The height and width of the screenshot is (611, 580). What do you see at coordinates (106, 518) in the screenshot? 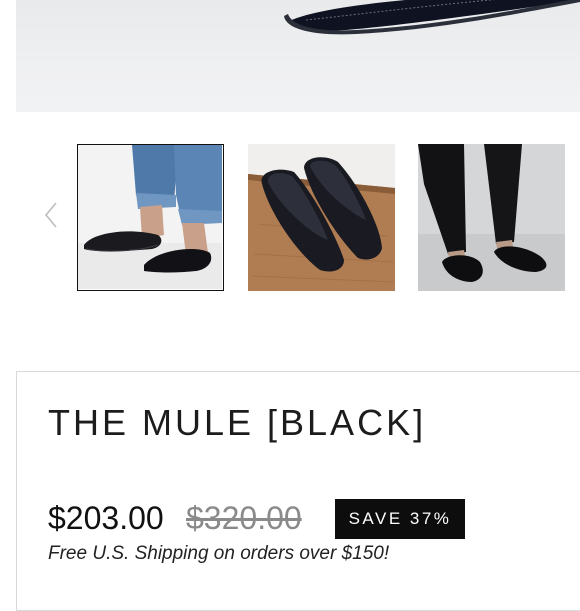
I see `sale-price: $203.00` at bounding box center [106, 518].